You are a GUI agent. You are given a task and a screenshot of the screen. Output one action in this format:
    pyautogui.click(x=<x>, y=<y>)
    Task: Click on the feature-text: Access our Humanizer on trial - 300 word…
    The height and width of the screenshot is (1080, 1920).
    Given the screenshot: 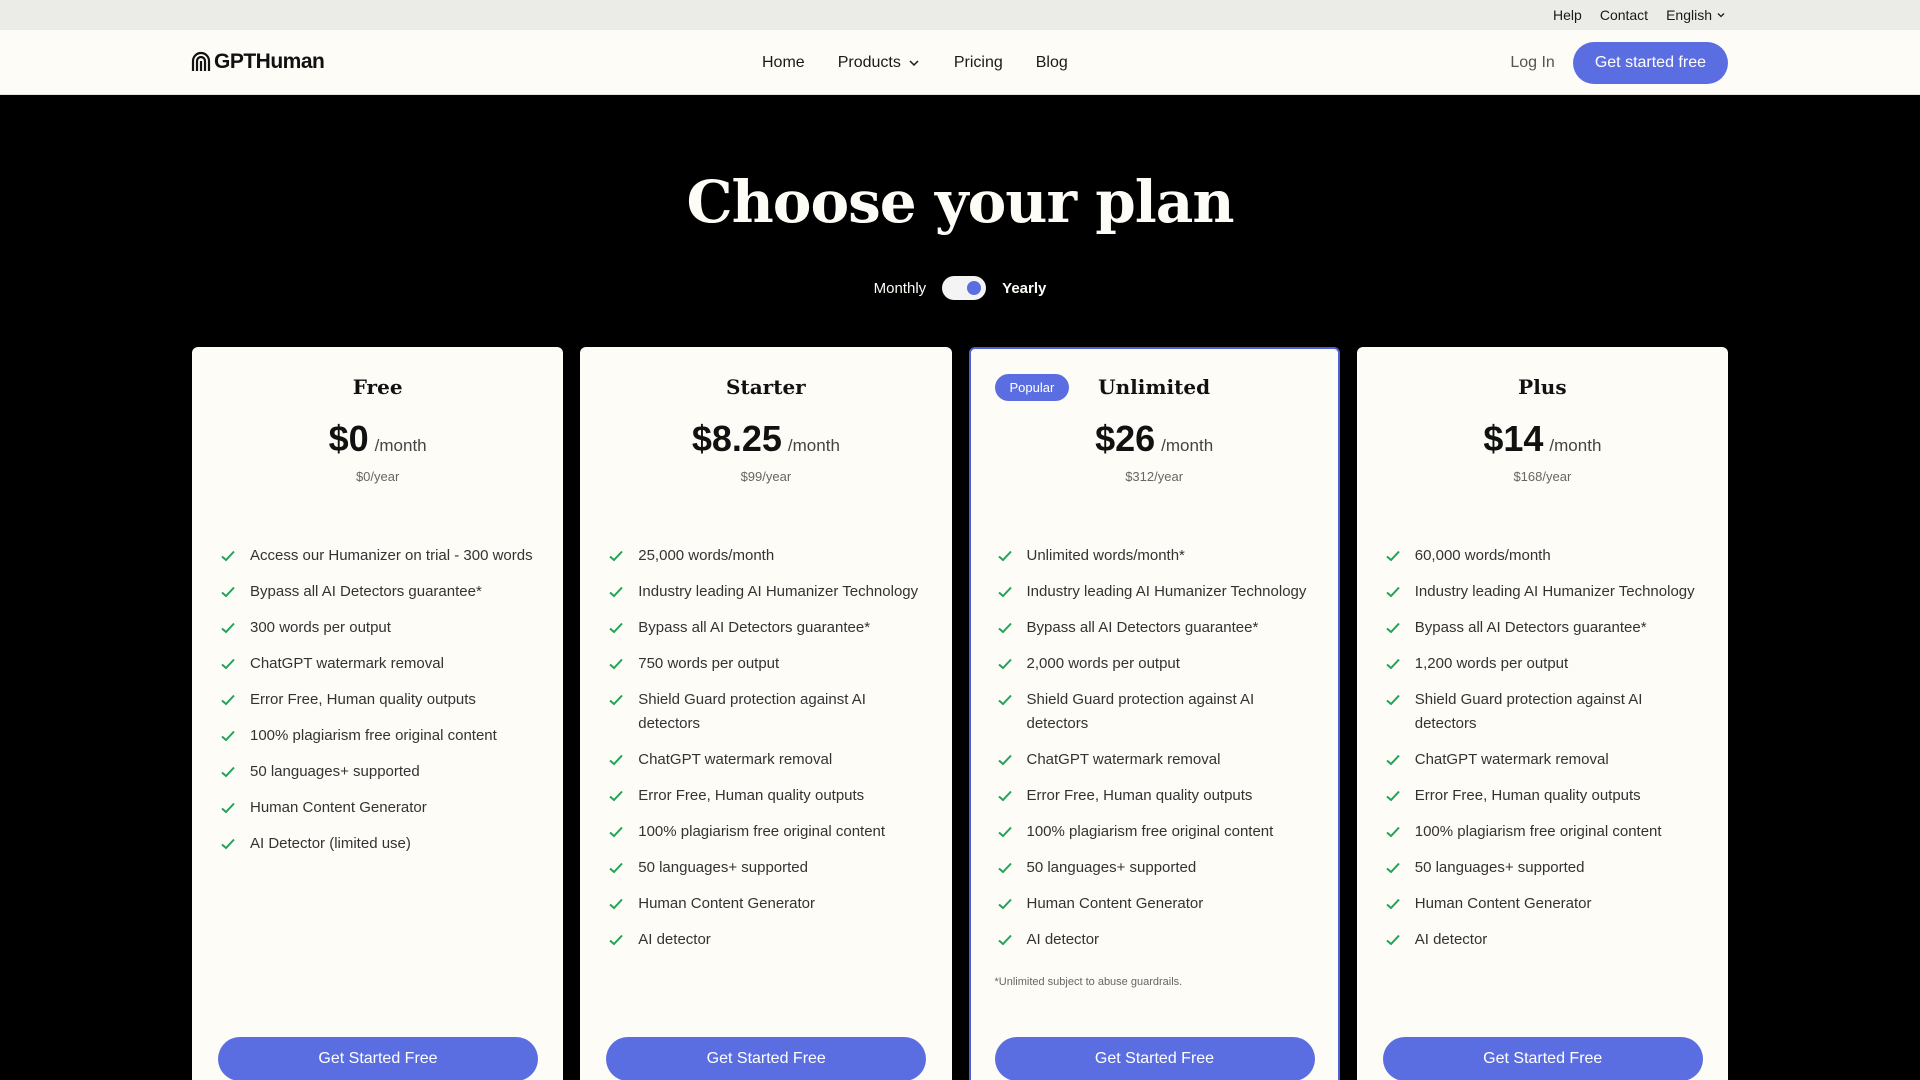 What is the action you would take?
    pyautogui.click(x=391, y=555)
    